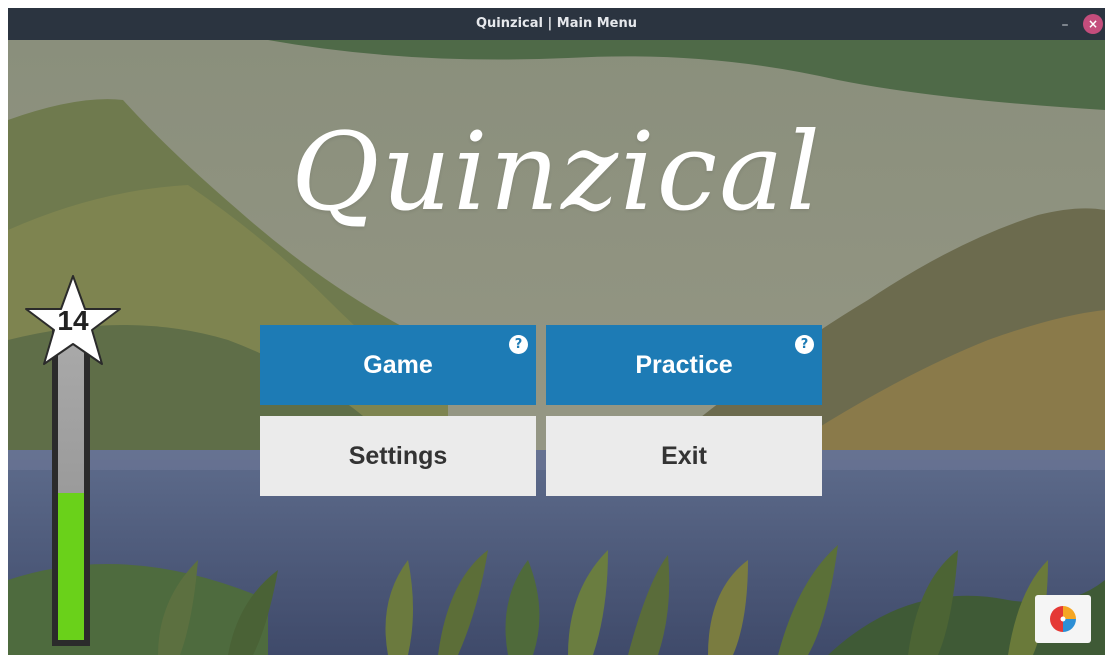  What do you see at coordinates (1093, 24) in the screenshot?
I see `close-button: ×` at bounding box center [1093, 24].